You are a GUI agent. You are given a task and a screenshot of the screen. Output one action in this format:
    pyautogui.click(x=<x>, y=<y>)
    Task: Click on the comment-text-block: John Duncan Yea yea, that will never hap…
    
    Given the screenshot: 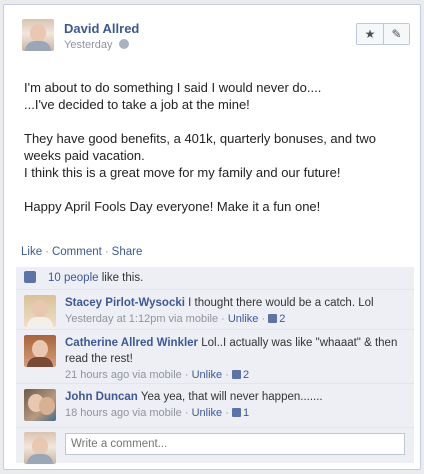 What is the action you would take?
    pyautogui.click(x=235, y=405)
    